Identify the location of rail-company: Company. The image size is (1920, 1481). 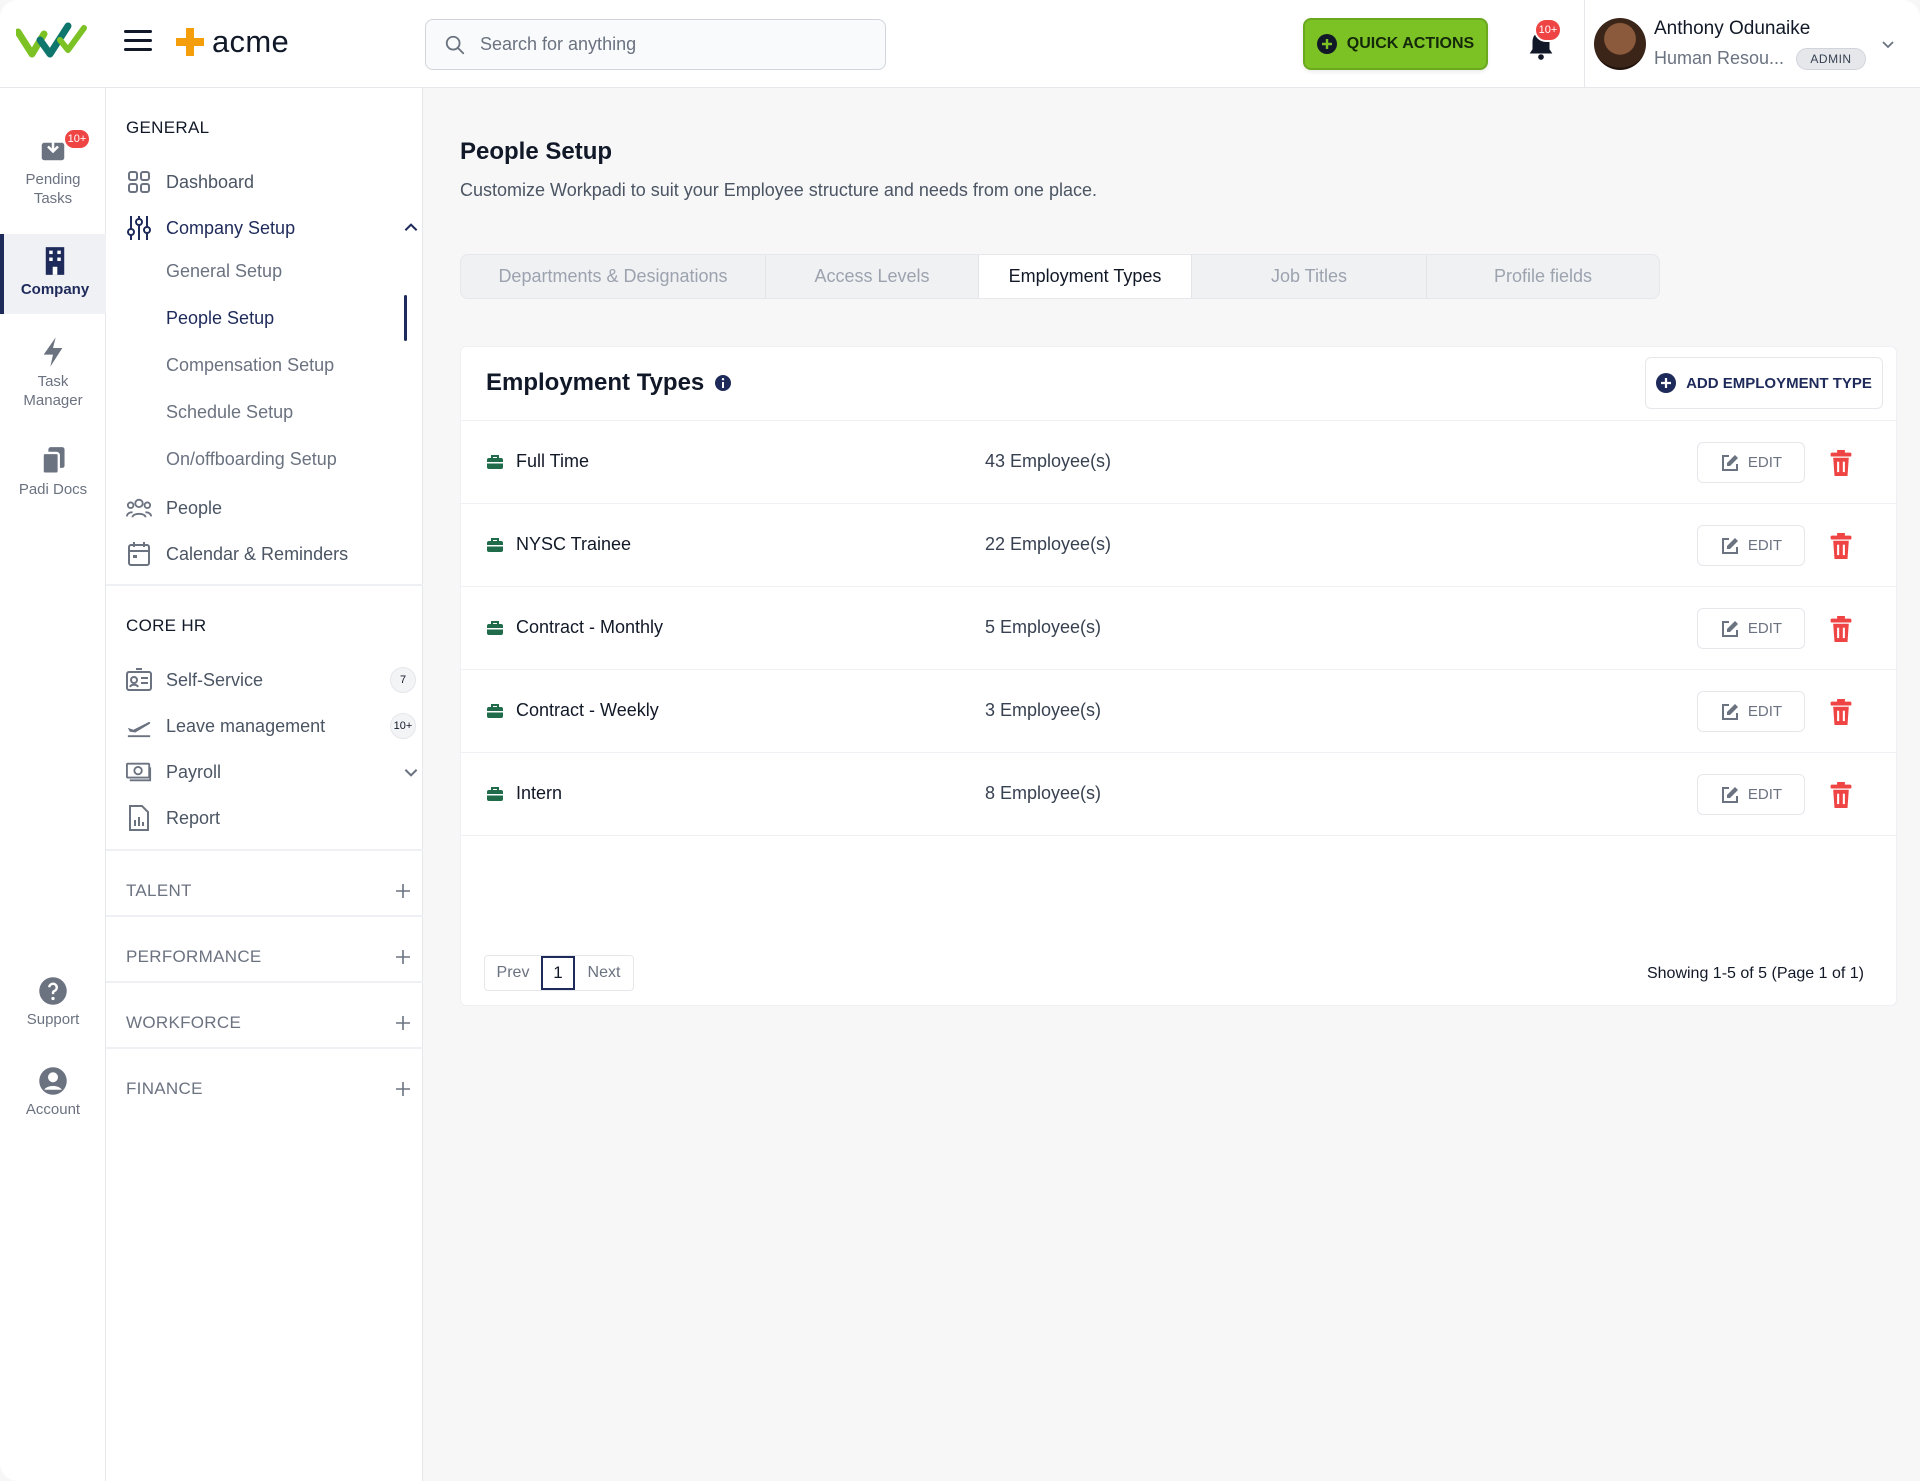
(53, 274).